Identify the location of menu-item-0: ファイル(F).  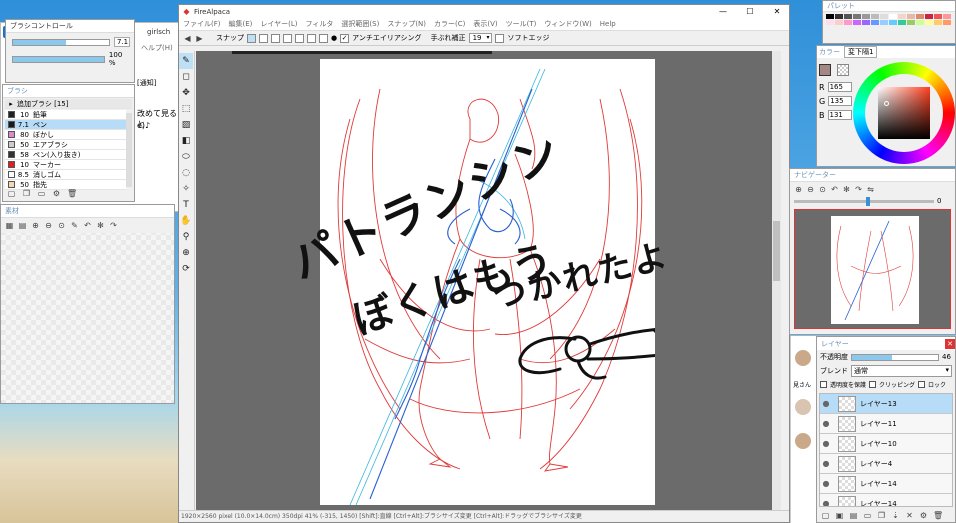
(202, 24).